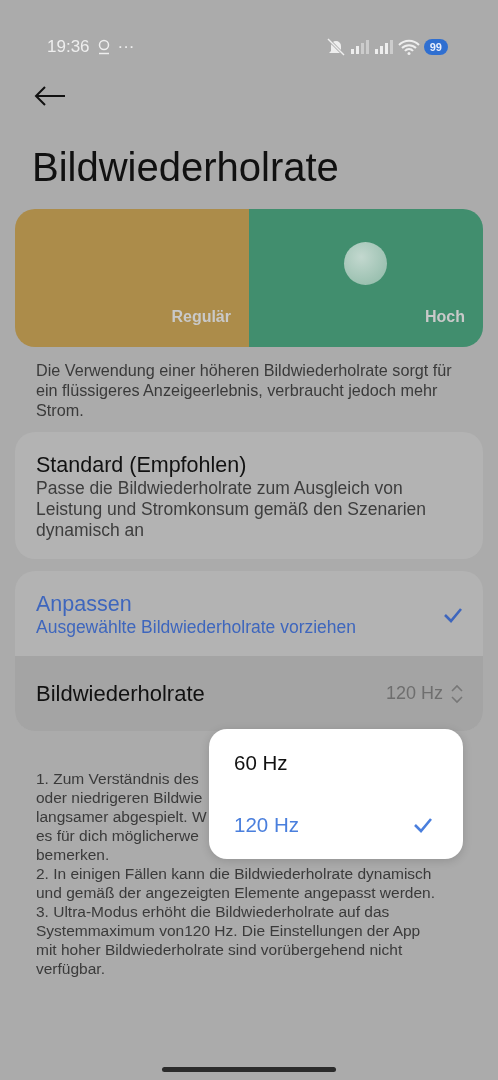 Image resolution: width=498 pixels, height=1080 pixels. Describe the element at coordinates (219, 949) in the screenshot. I see `note-line: mit hoher Bildwiederholrate sind vorübergehend nicht` at that location.